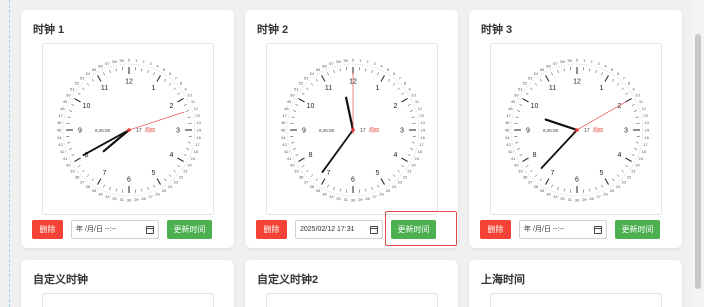 This screenshot has width=704, height=307. Describe the element at coordinates (400, 182) in the screenshot. I see `minute-number: 23` at that location.